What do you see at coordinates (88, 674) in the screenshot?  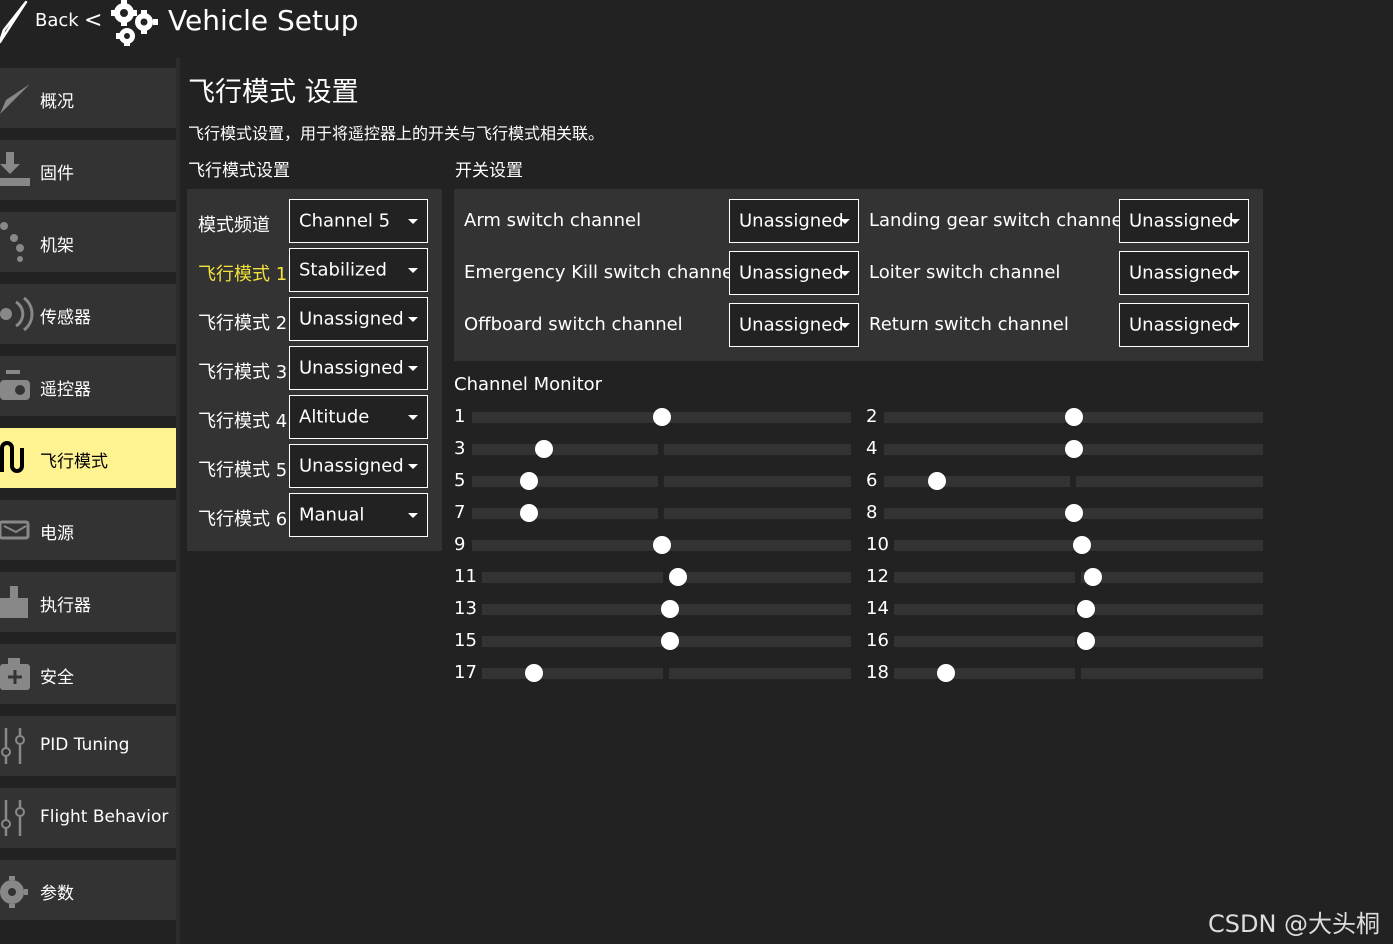 I see `sidebar-item-safety: 安全` at bounding box center [88, 674].